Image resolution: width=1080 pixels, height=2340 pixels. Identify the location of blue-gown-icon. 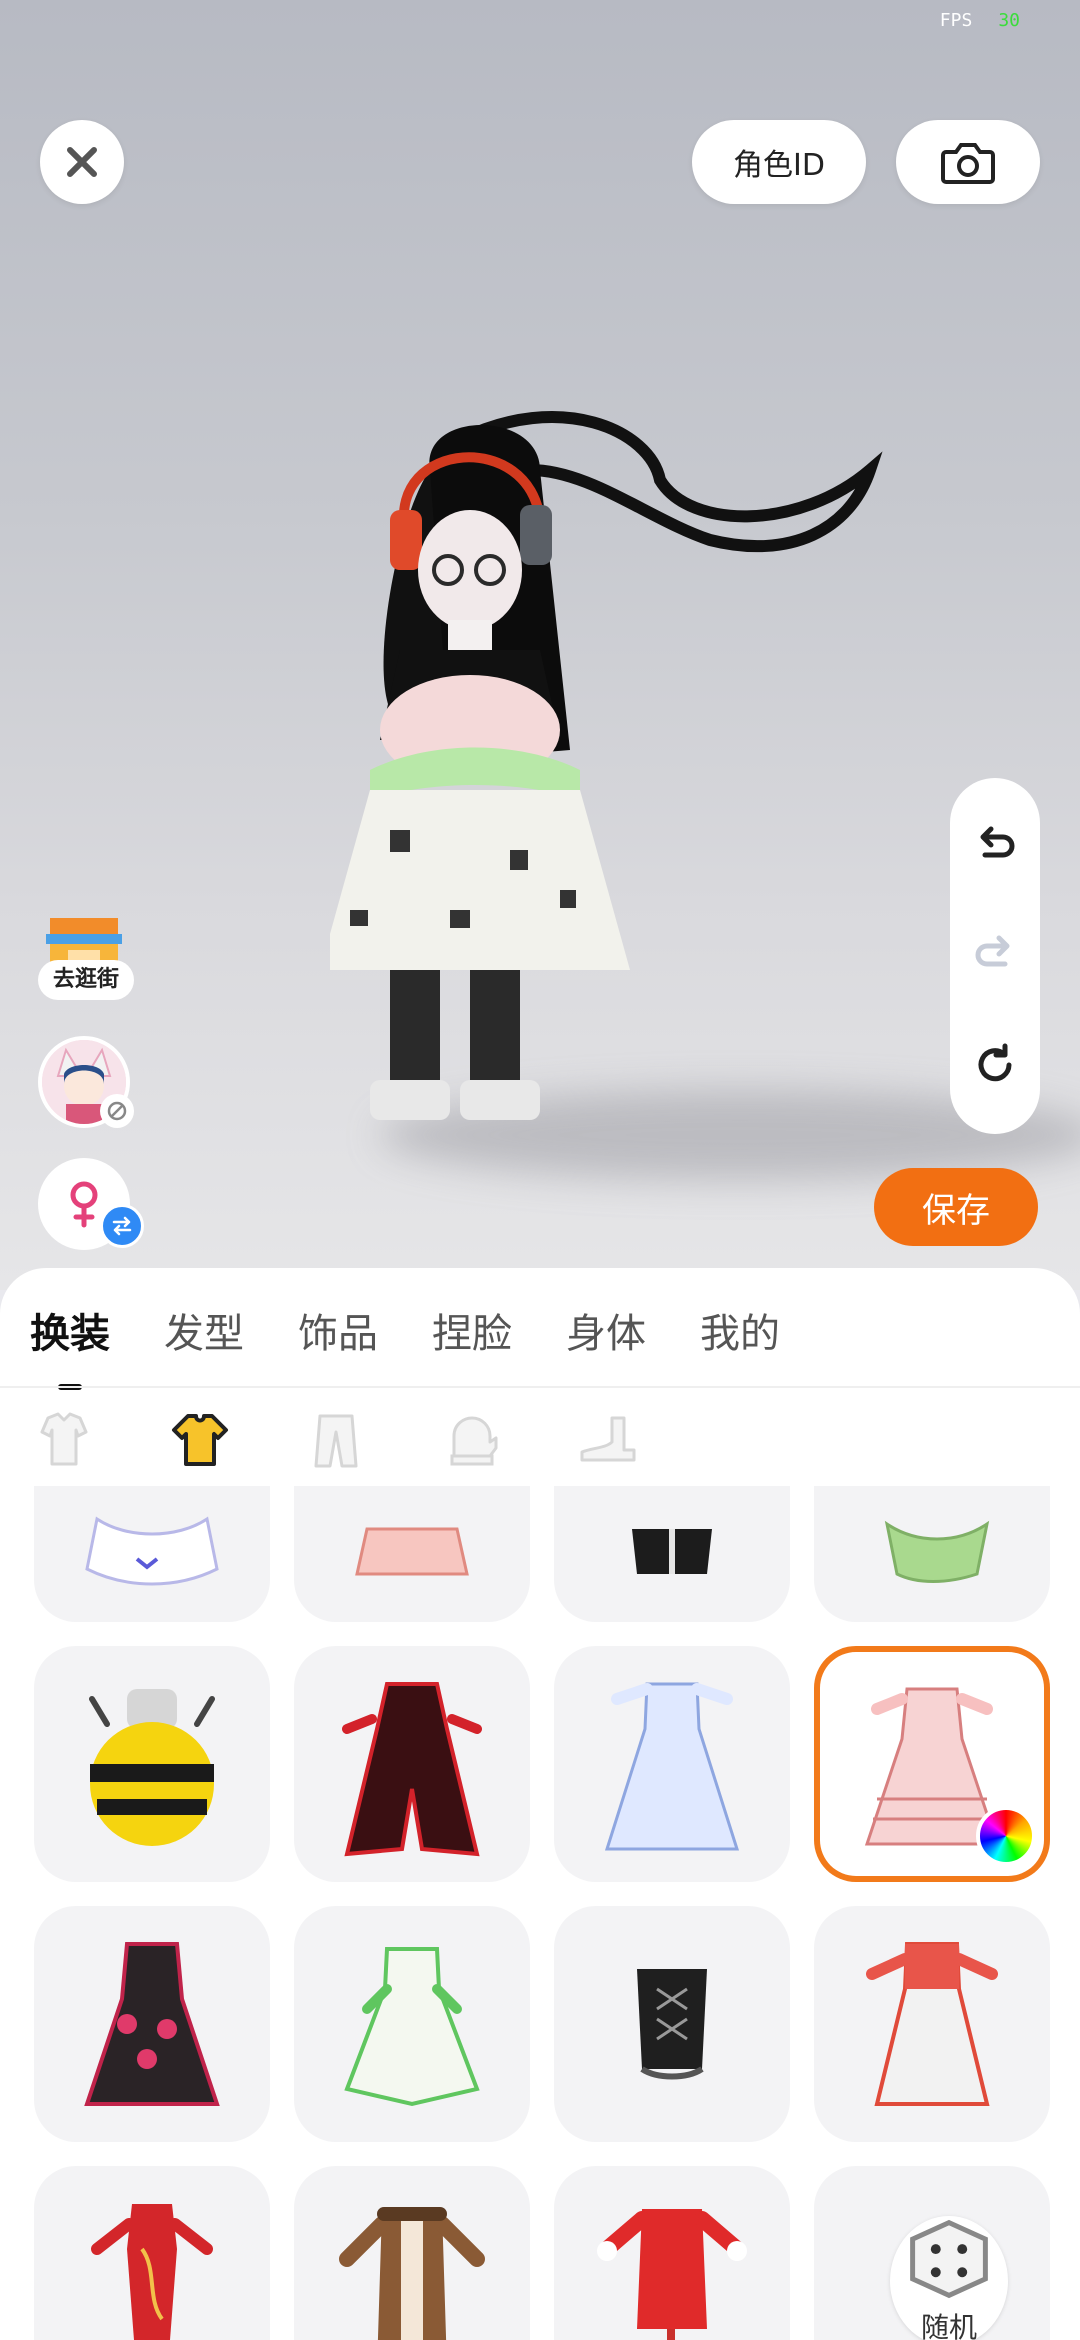
(672, 1766).